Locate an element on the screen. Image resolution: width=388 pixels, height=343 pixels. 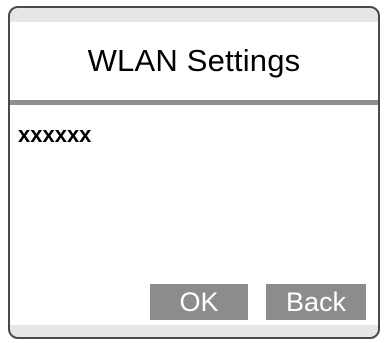
ok-button-label: OK is located at coordinates (199, 301).